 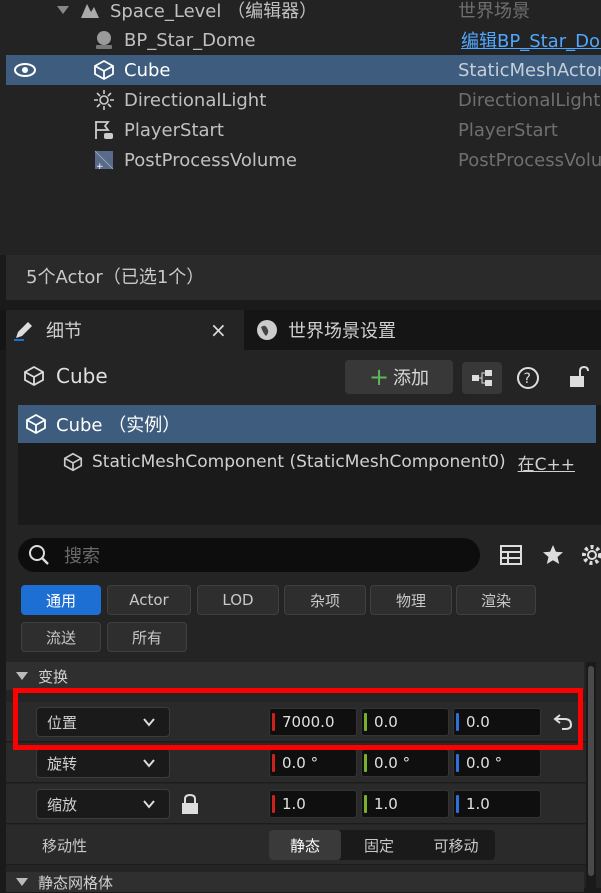 I want to click on actor-header: Cube, so click(x=65, y=376).